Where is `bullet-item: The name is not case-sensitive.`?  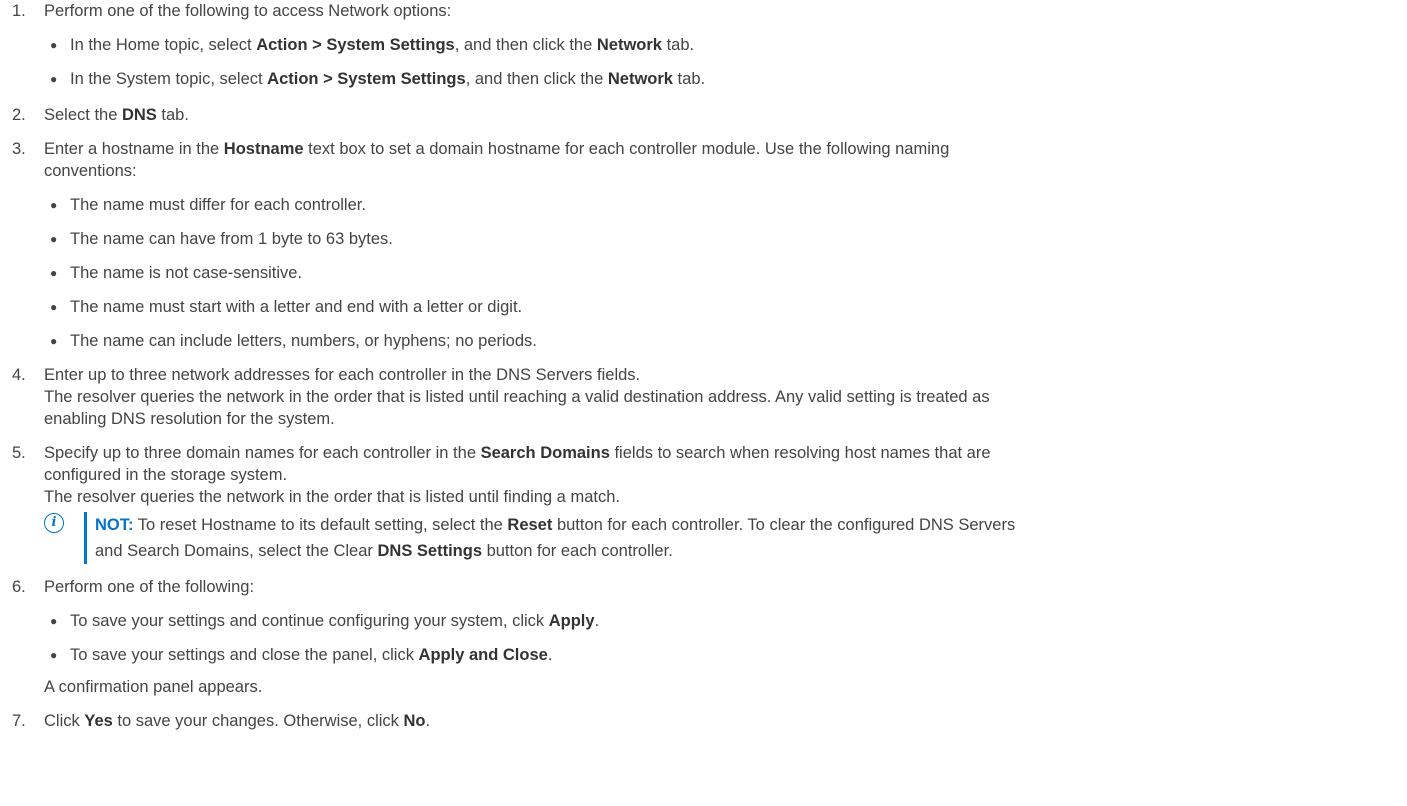 bullet-item: The name is not case-sensitive. is located at coordinates (728, 273).